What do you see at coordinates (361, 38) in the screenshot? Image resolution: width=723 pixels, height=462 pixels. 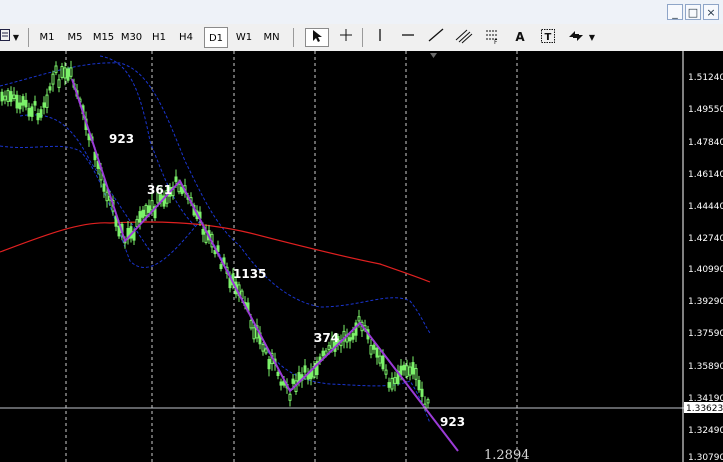 I see `chart-toolbar: ▼ M1 M5 M15 M30 H1 H4 D1 W1 MN F A T ▼` at bounding box center [361, 38].